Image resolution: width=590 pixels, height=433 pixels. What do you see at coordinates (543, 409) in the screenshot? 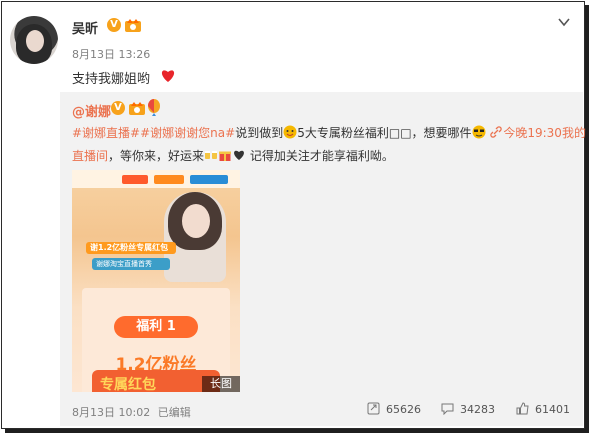
I see `like-button: 61401` at bounding box center [543, 409].